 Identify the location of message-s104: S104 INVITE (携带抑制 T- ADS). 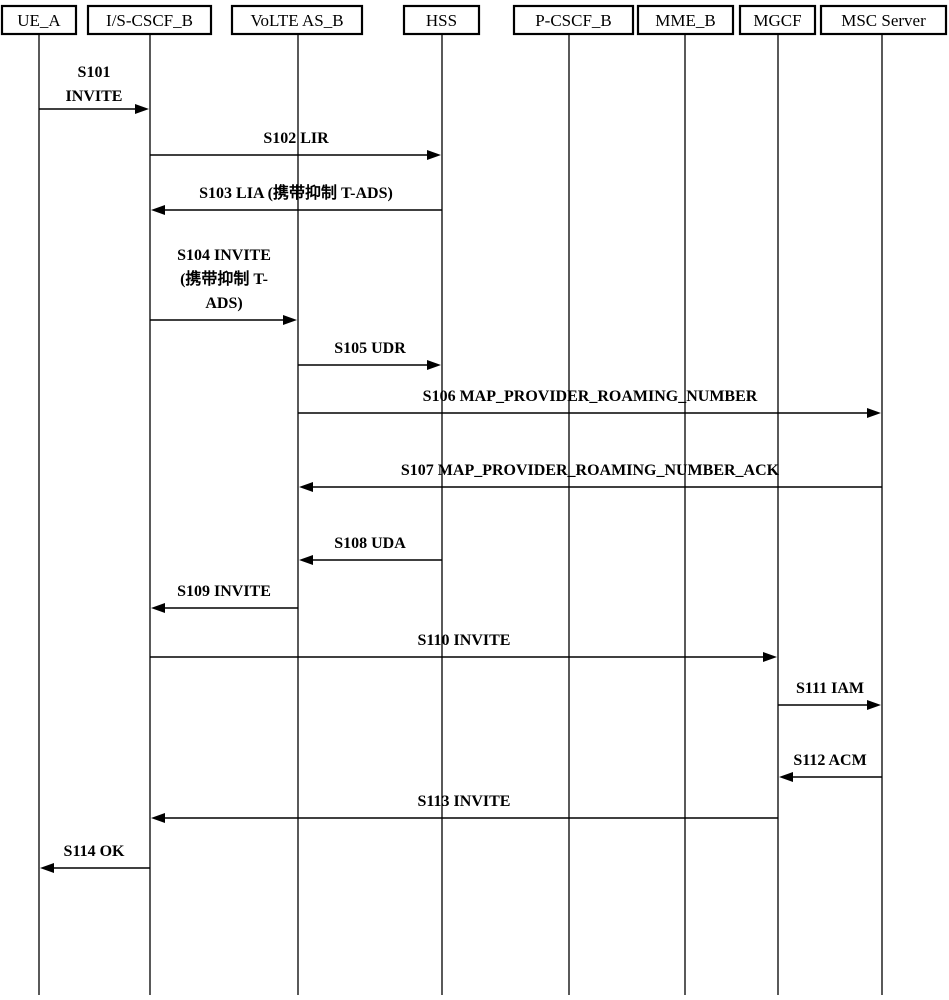
(223, 286).